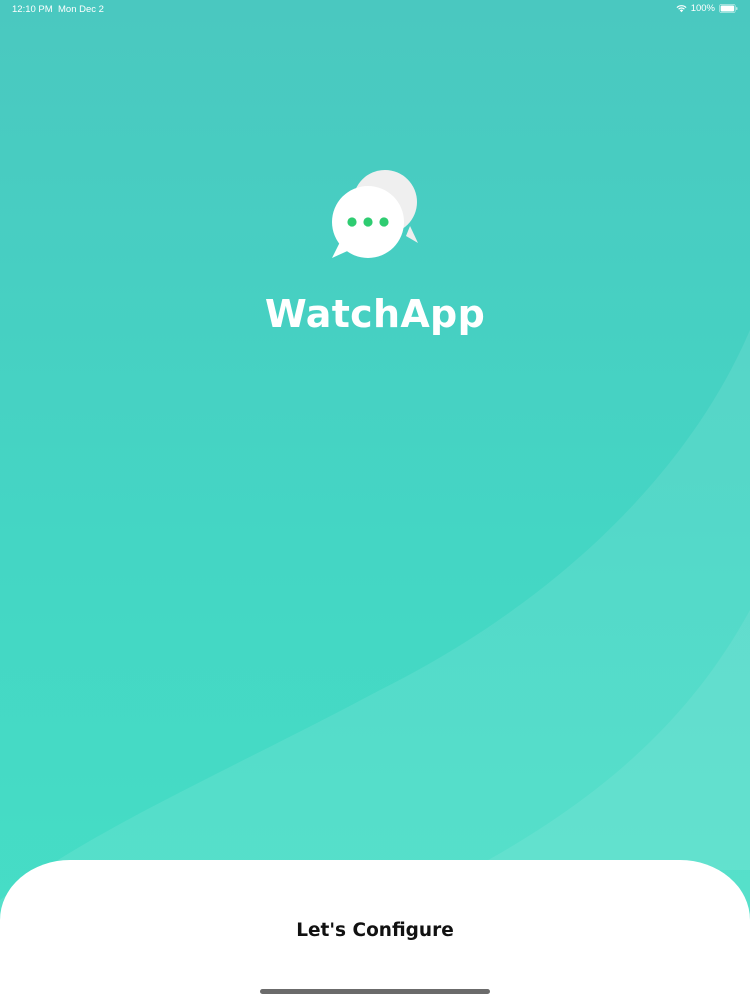 The height and width of the screenshot is (1000, 750). I want to click on status-bar: 12:10 PM Mon Dec 2 100%, so click(375, 10).